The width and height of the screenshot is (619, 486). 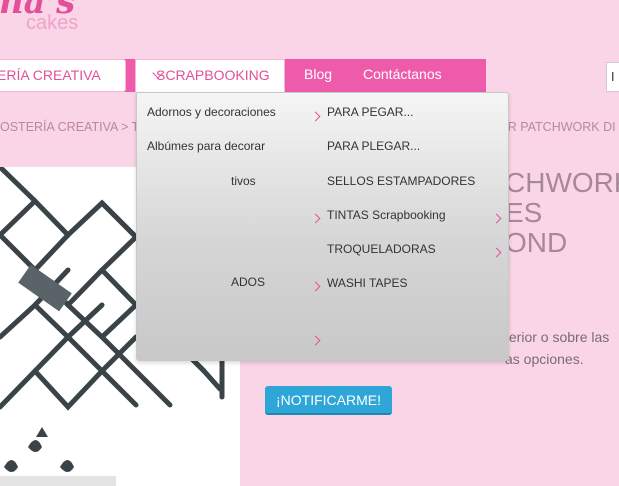 I want to click on nav-item-blog: Blog, so click(x=318, y=75).